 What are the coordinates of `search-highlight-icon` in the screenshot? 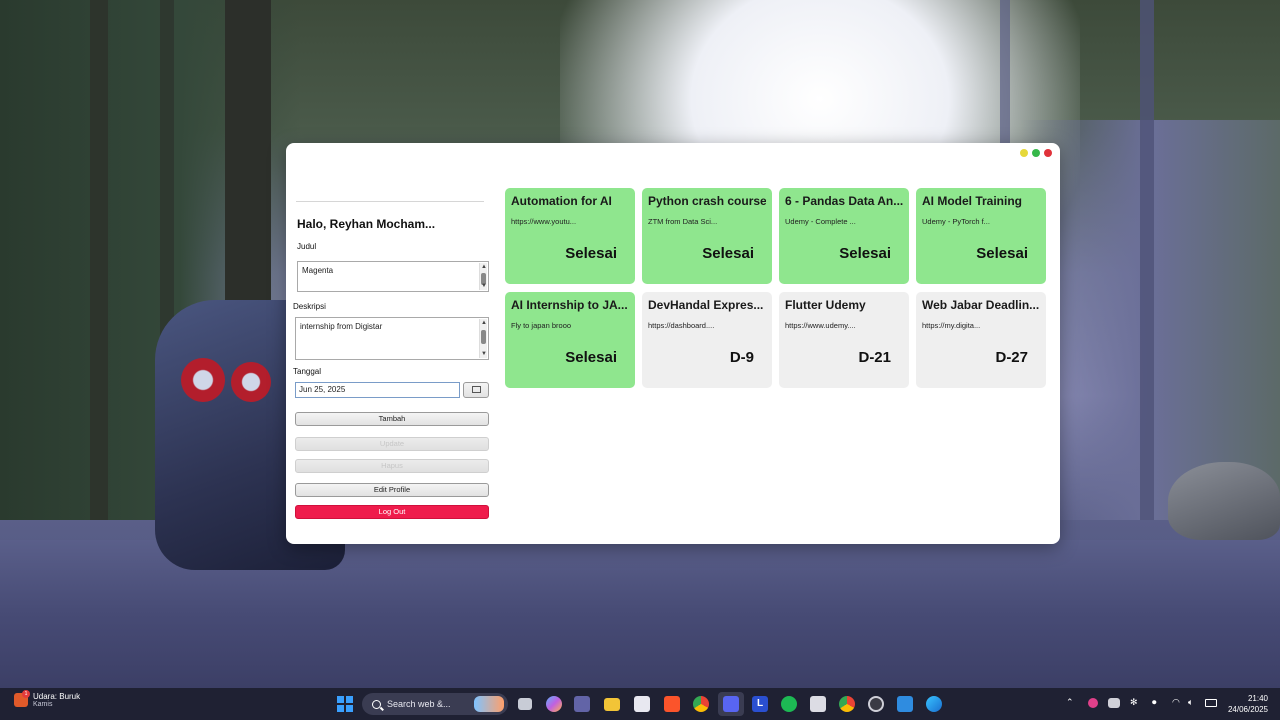 It's located at (489, 704).